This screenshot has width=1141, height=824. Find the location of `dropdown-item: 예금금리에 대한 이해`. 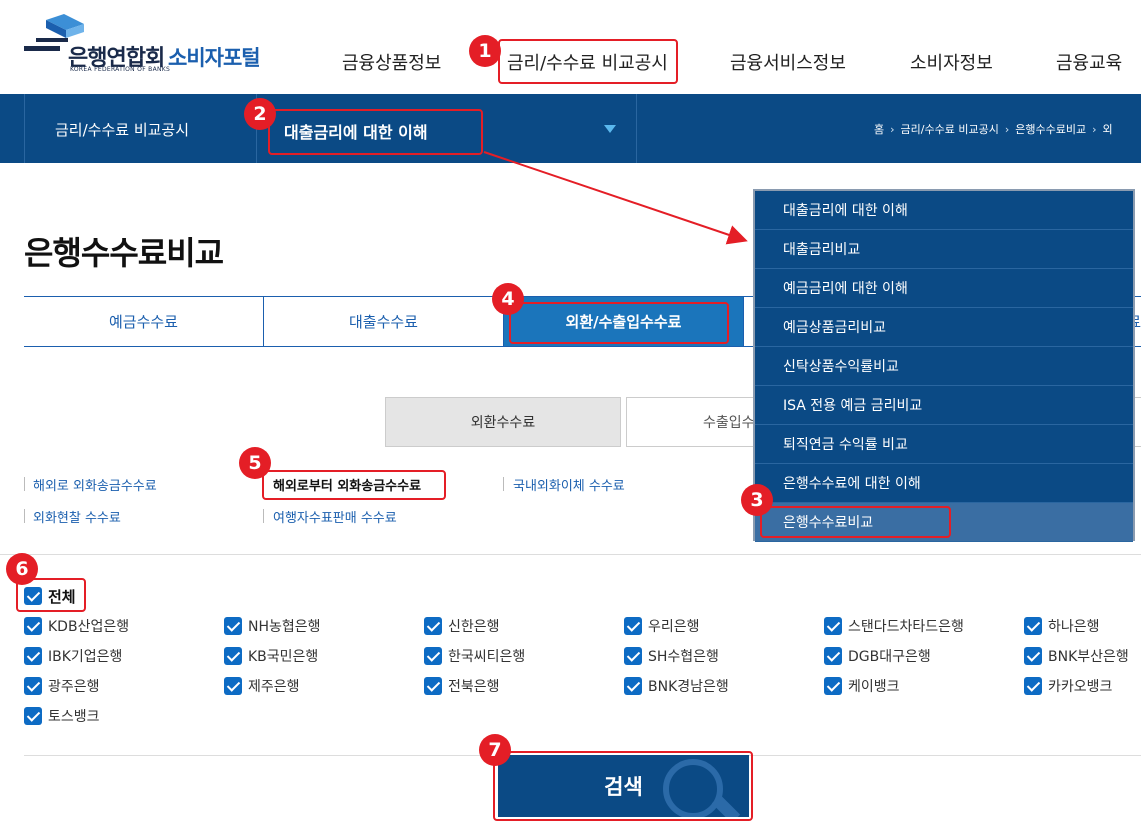

dropdown-item: 예금금리에 대한 이해 is located at coordinates (944, 288).